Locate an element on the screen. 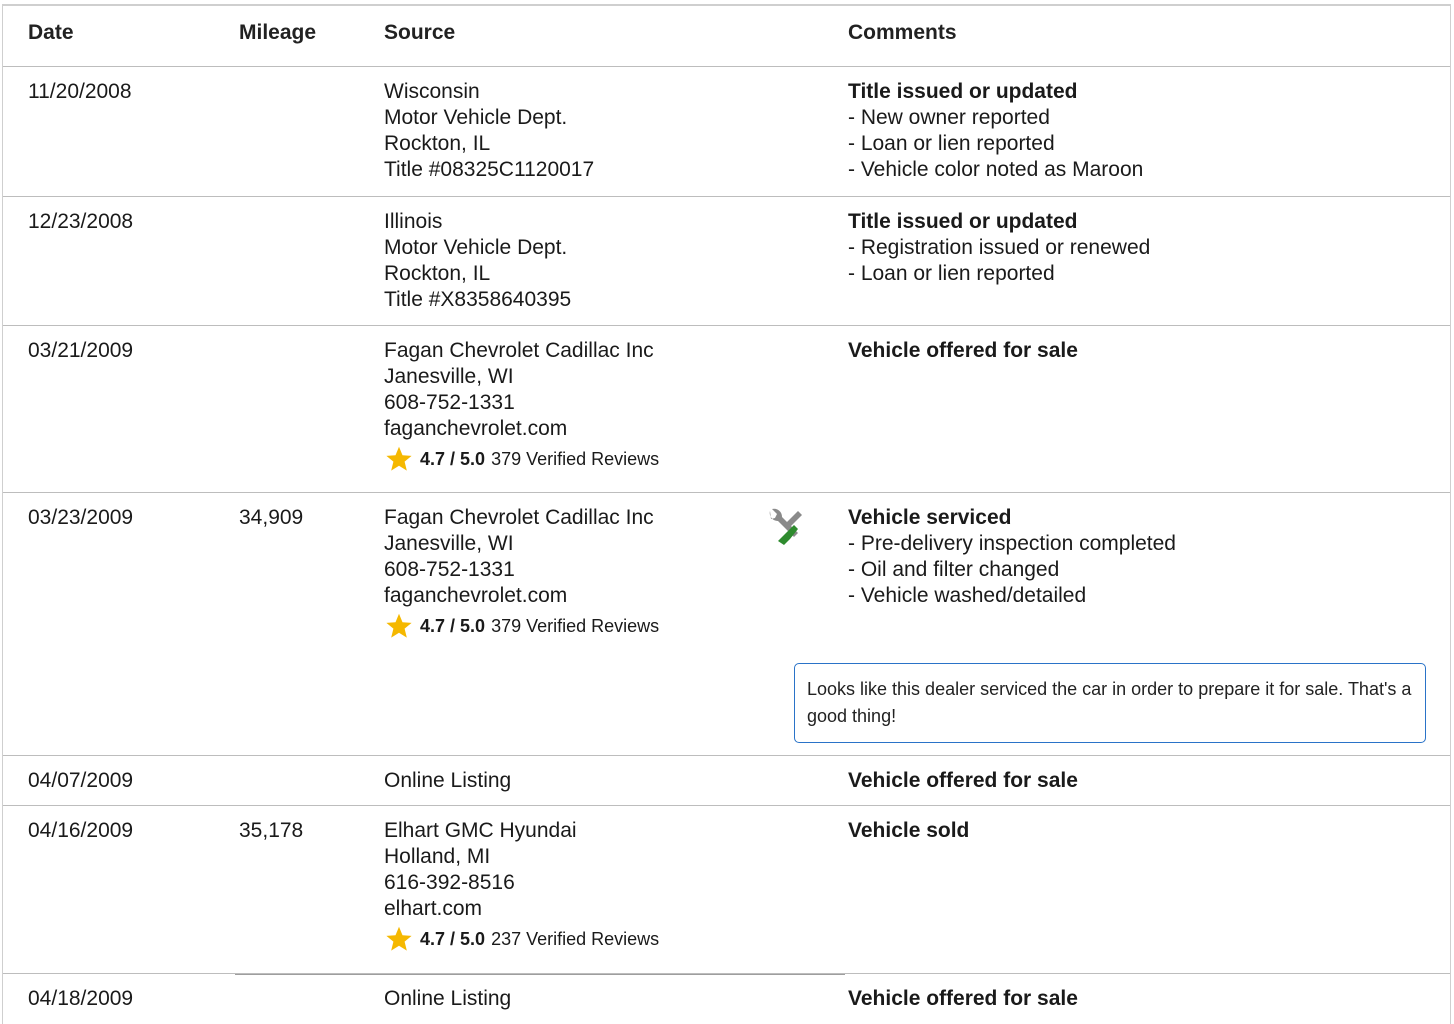 The width and height of the screenshot is (1454, 1024). table-header: Date Mileage Source Comments is located at coordinates (726, 36).